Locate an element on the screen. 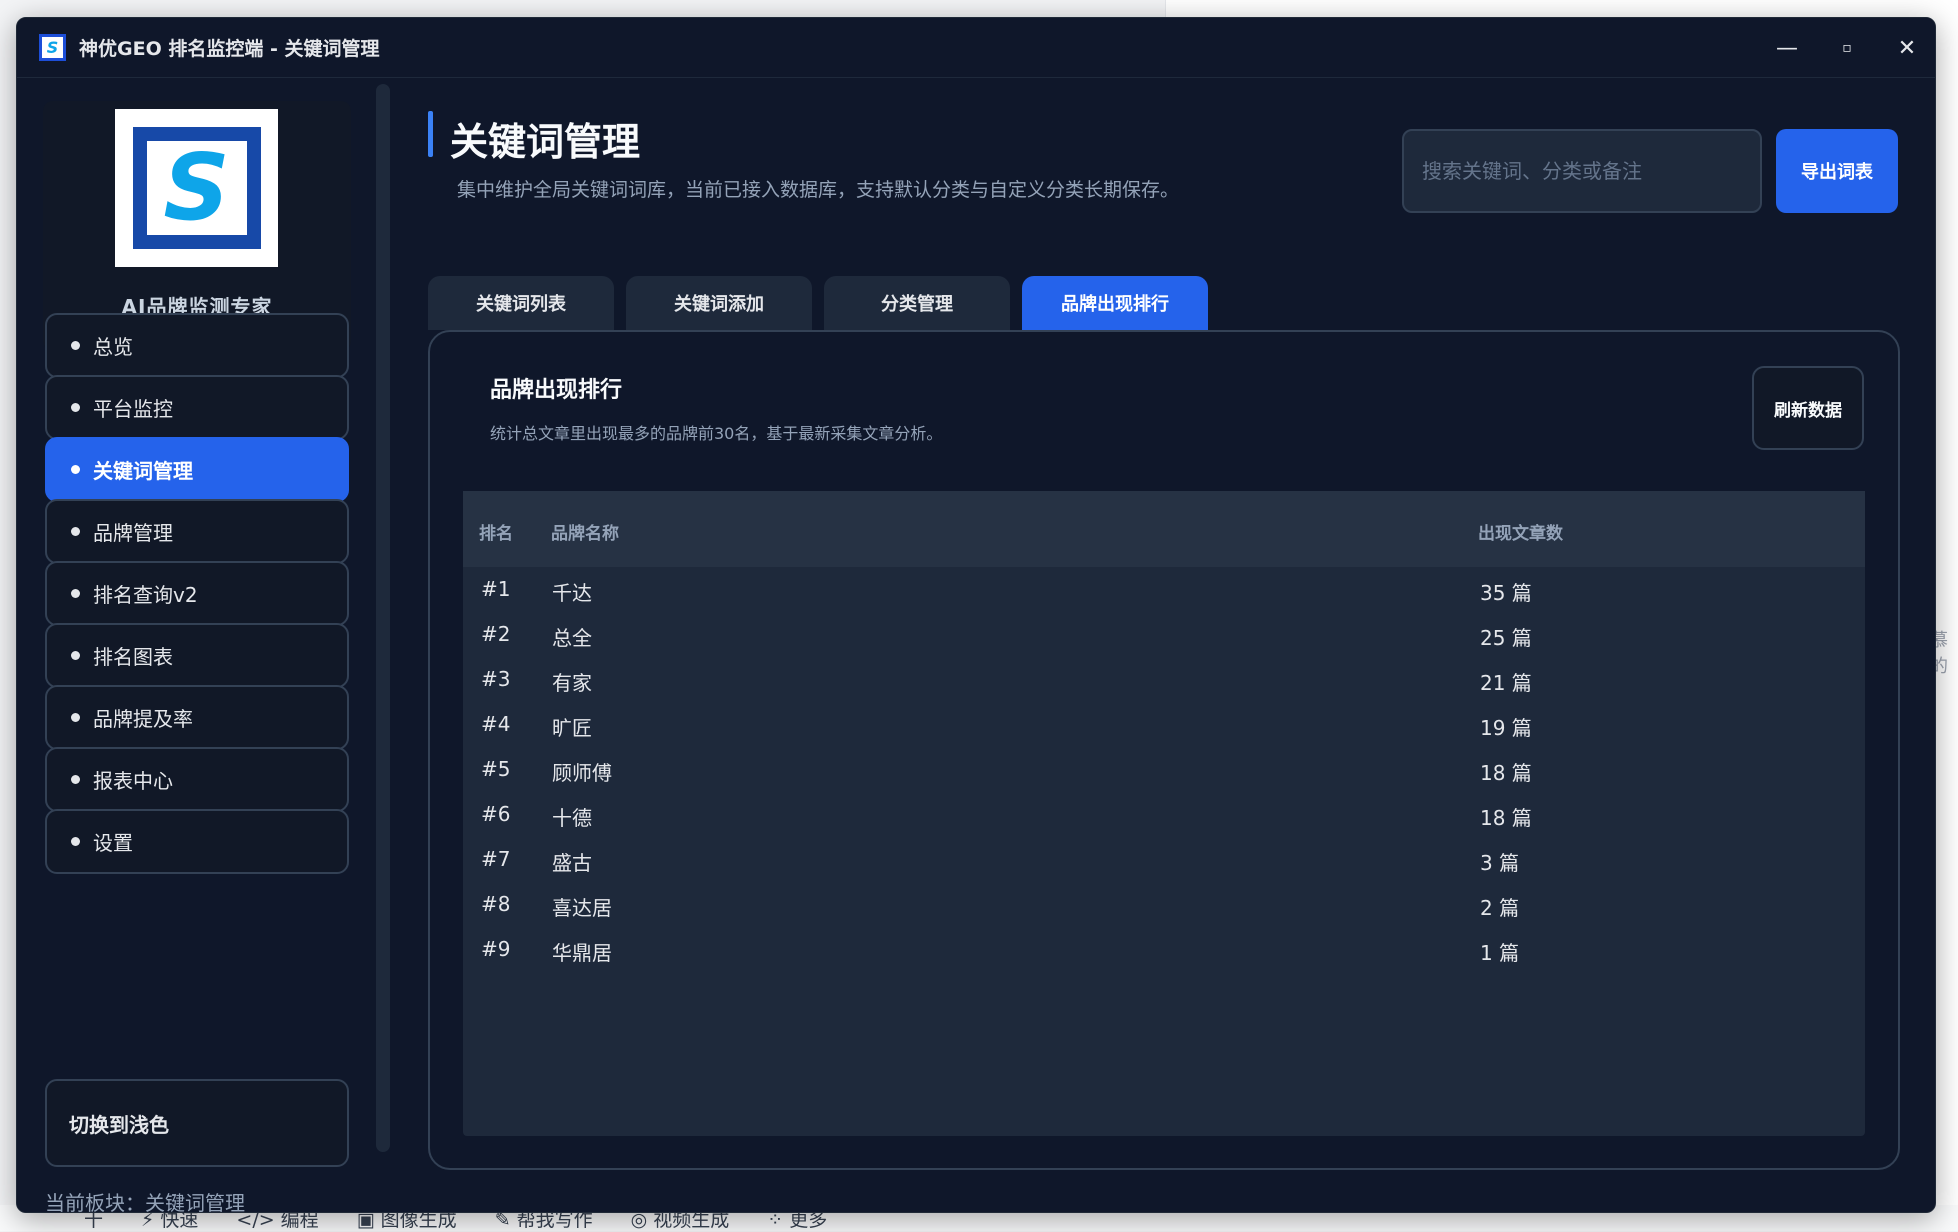 This screenshot has height=1232, width=1958. table-header: 排名 品牌名称 出现文章数 is located at coordinates (1164, 529).